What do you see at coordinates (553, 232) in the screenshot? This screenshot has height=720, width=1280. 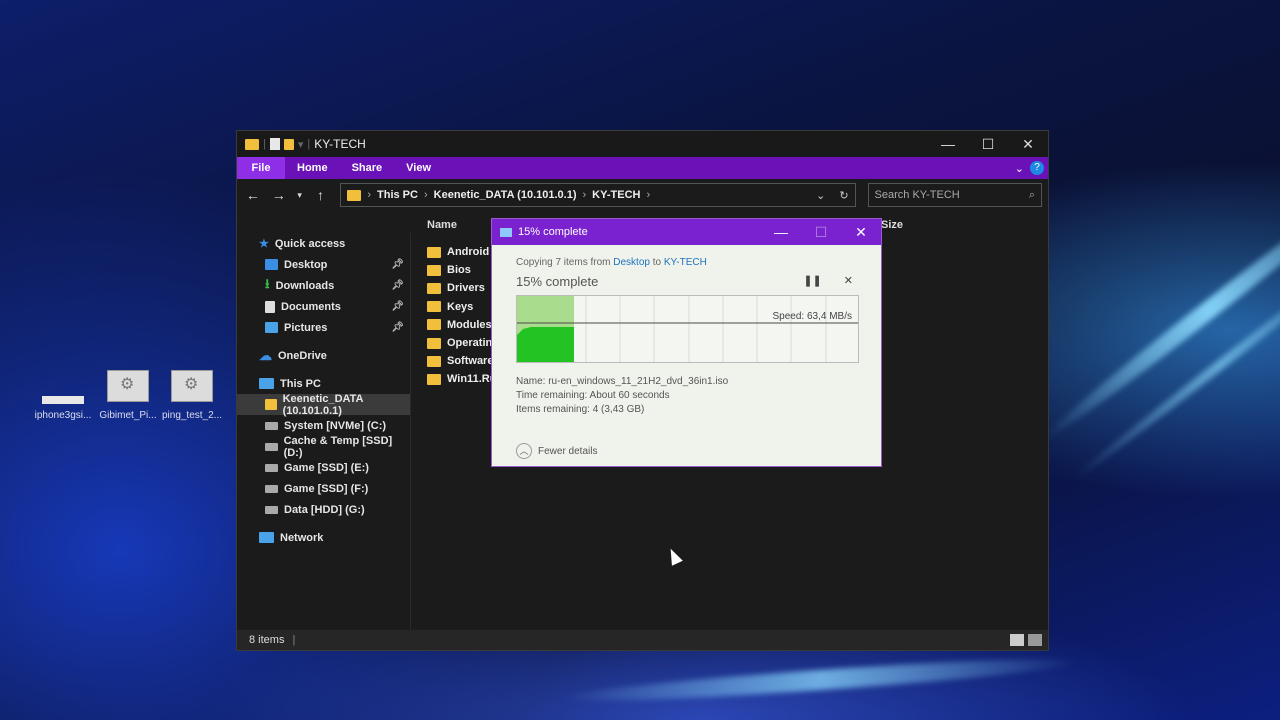 I see `dialog-title: 15% complete` at bounding box center [553, 232].